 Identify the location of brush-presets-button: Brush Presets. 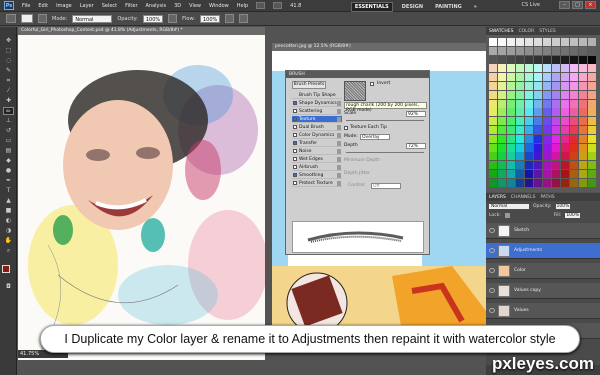
(309, 85).